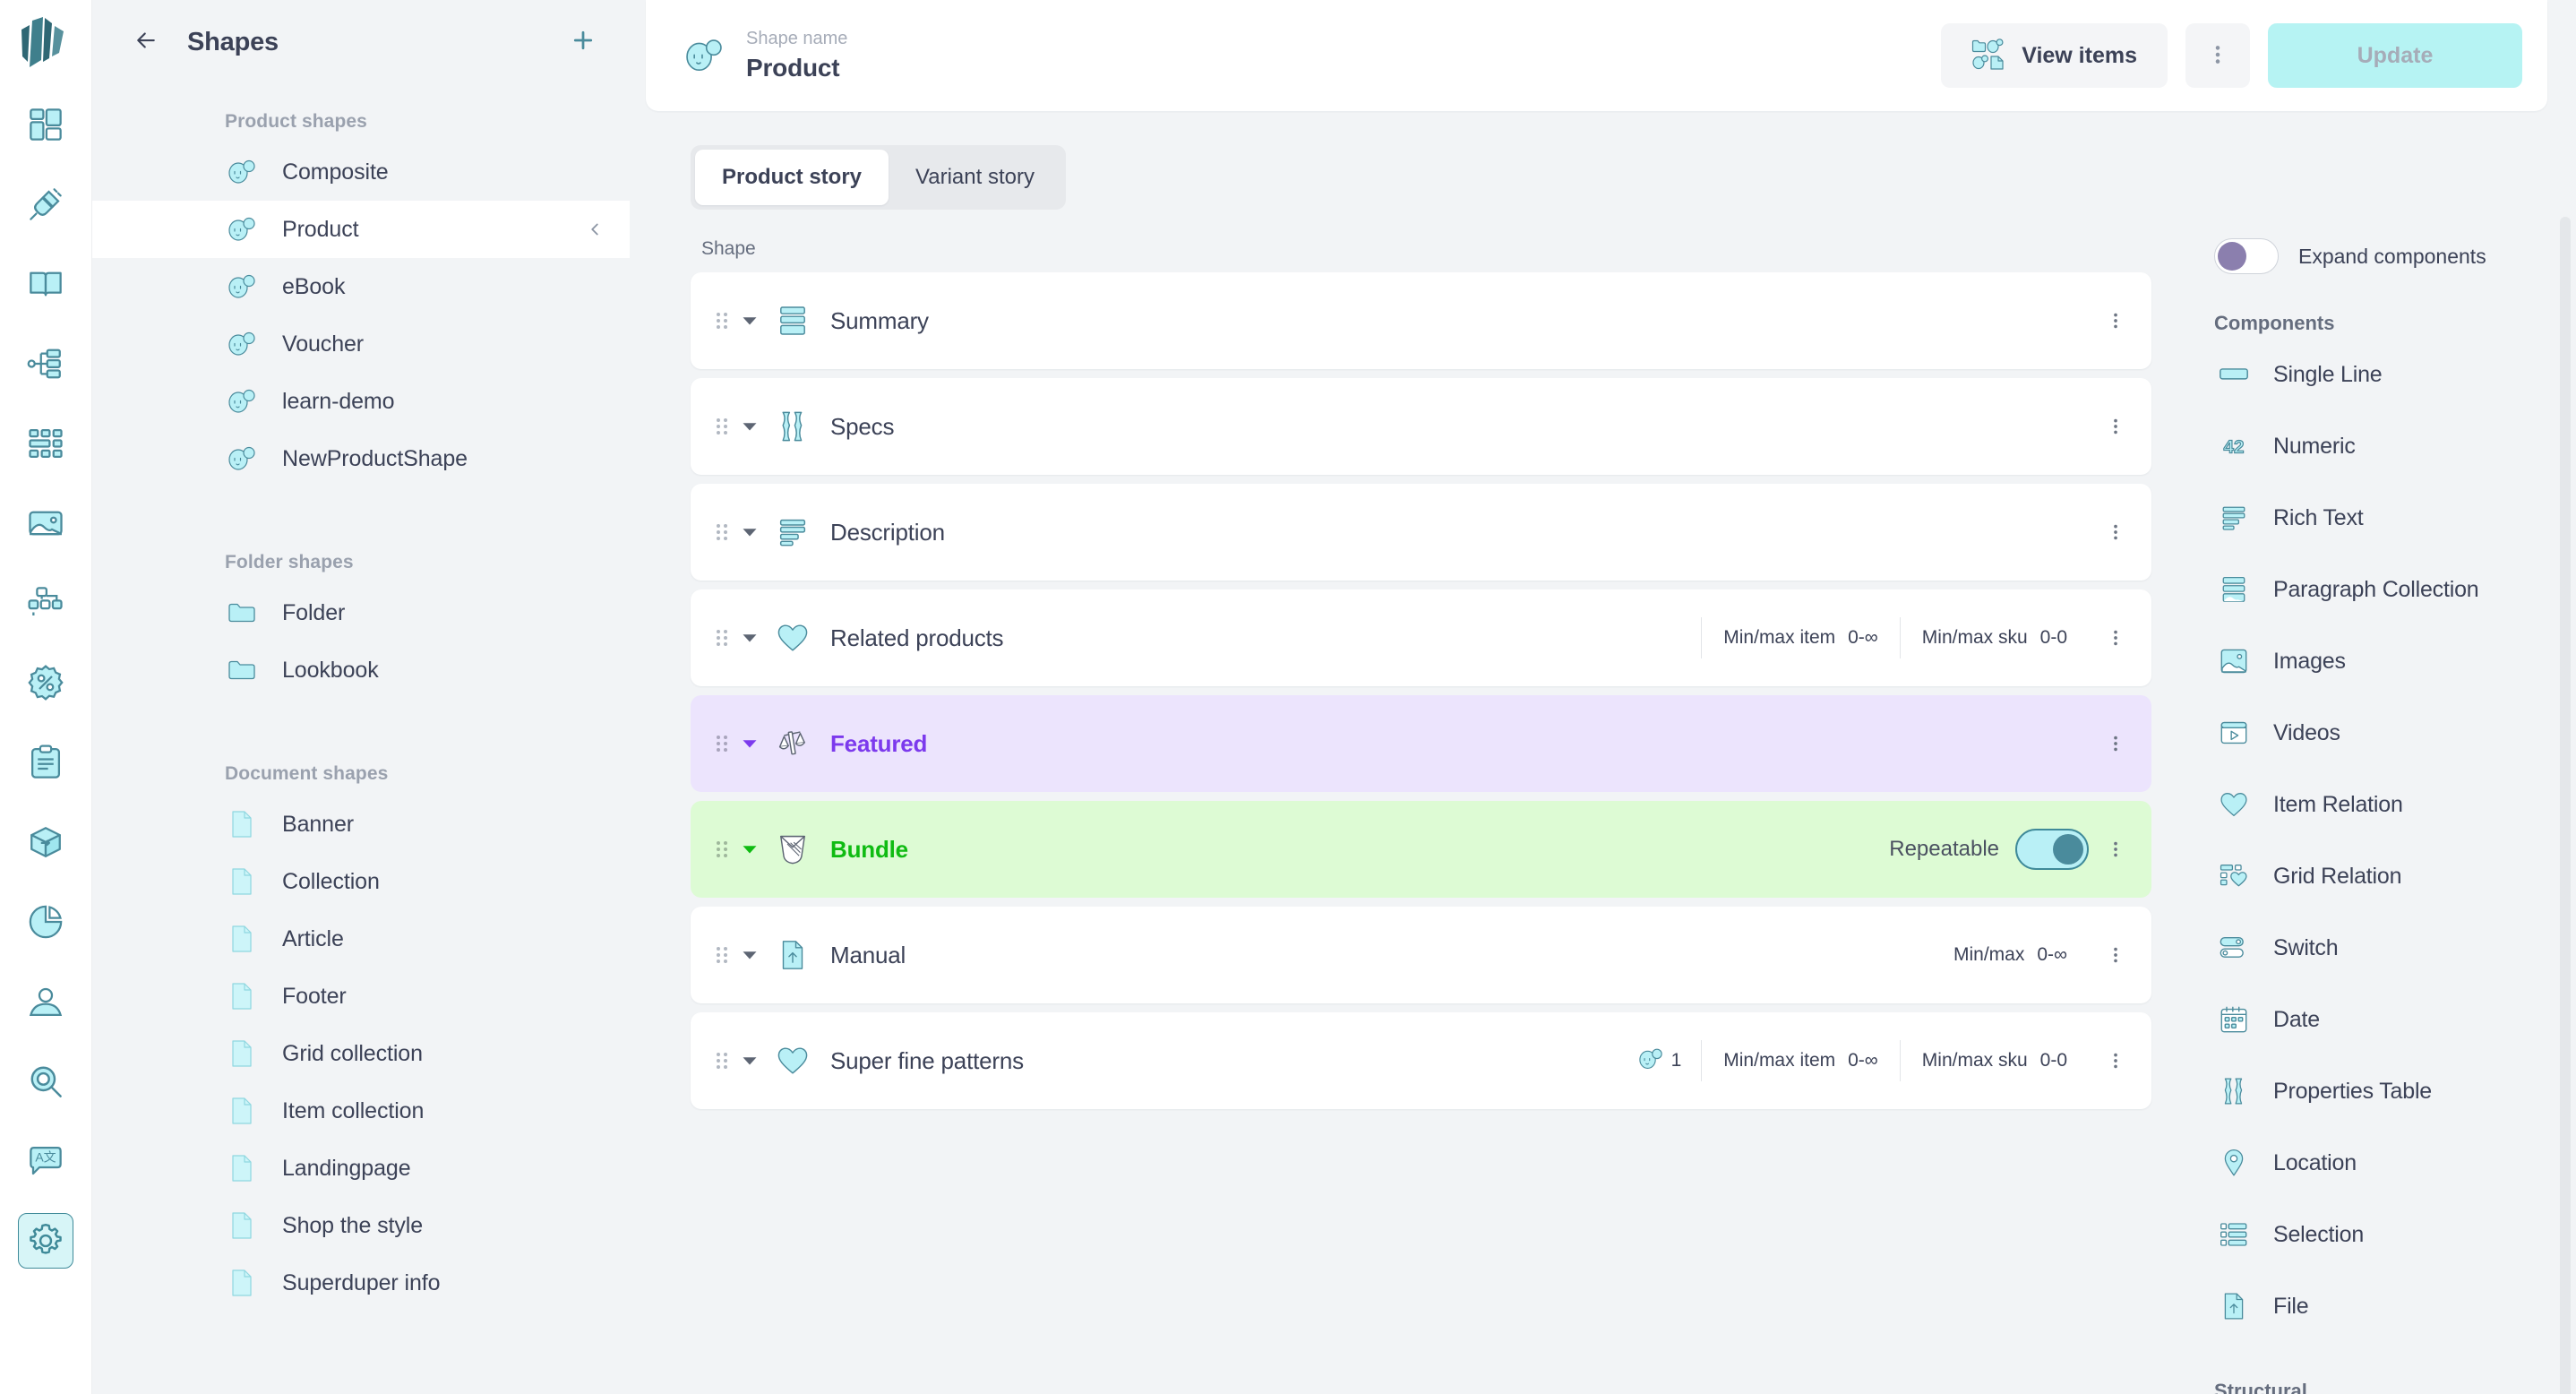 The height and width of the screenshot is (1394, 2576). What do you see at coordinates (289, 562) in the screenshot?
I see `group-label: Folder shapes` at bounding box center [289, 562].